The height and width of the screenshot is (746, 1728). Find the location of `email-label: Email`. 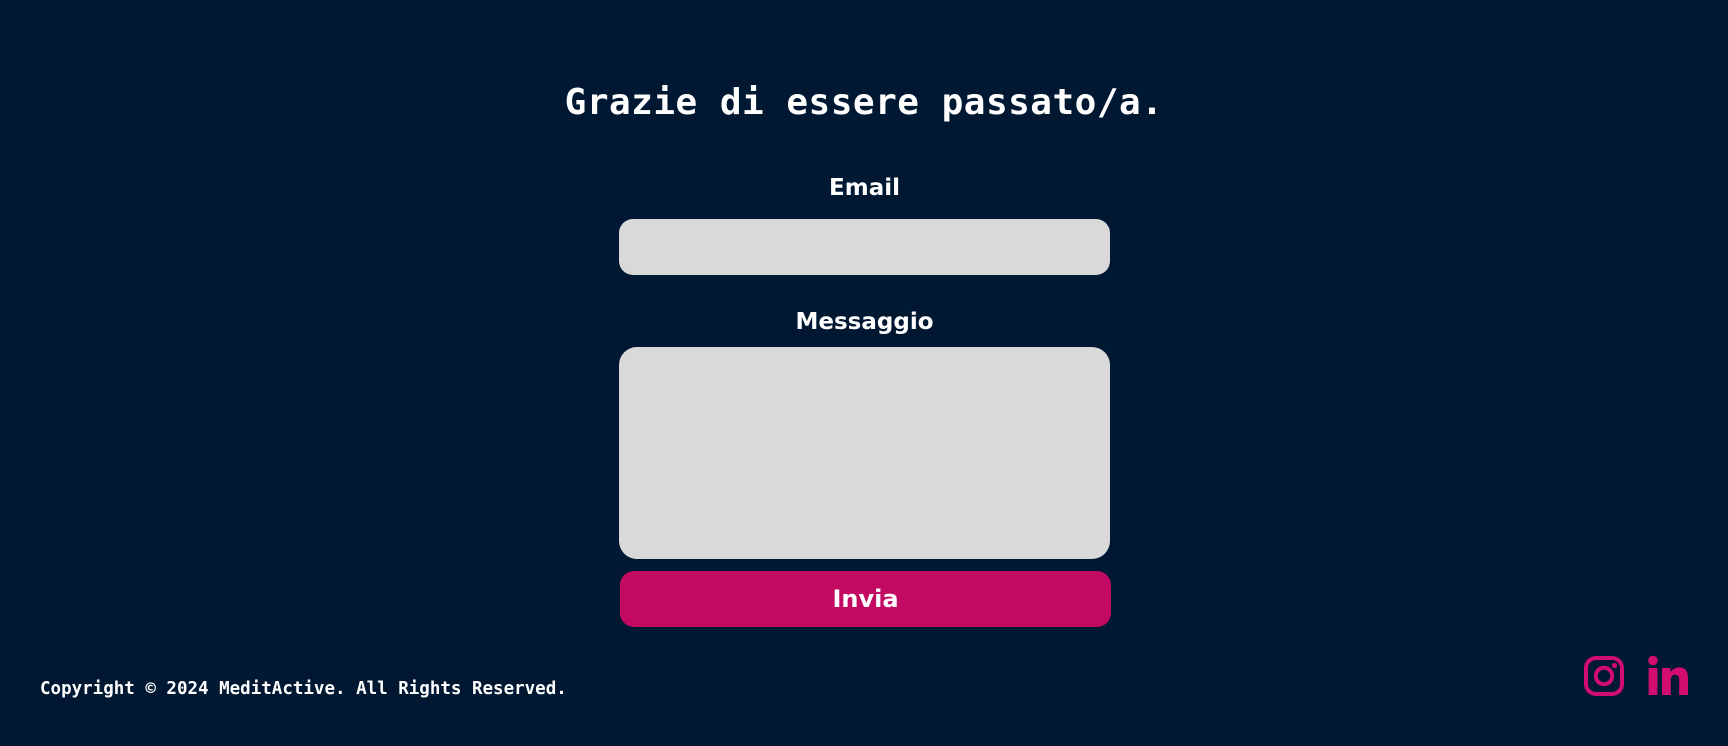

email-label: Email is located at coordinates (864, 188).